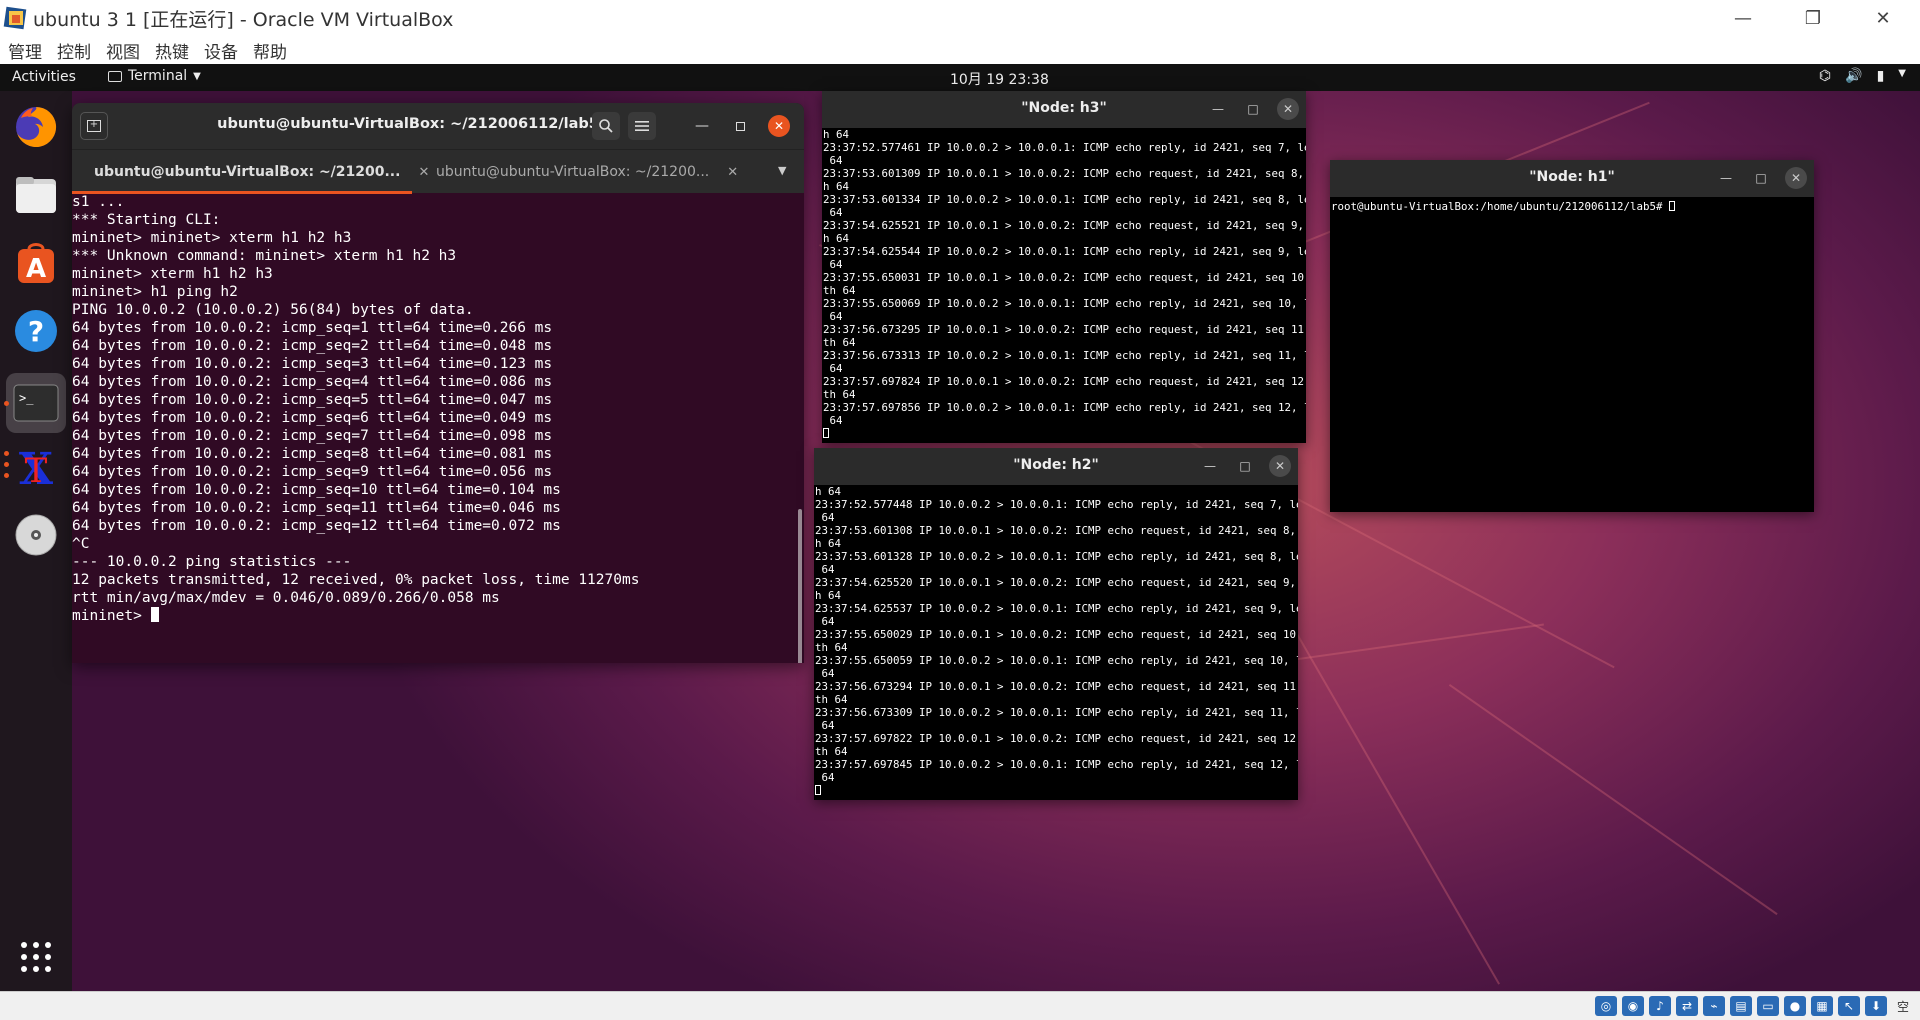 The image size is (1920, 1020). What do you see at coordinates (172, 50) in the screenshot?
I see `menu-hotkey: 热键` at bounding box center [172, 50].